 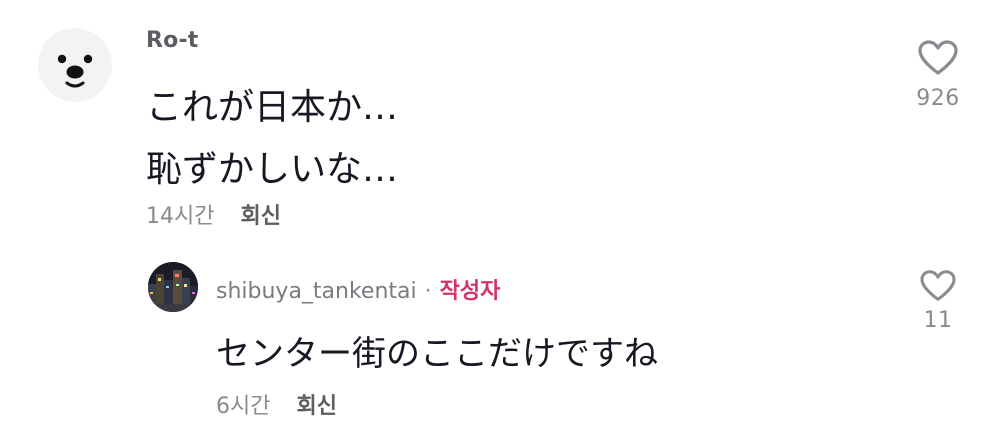 What do you see at coordinates (180, 216) in the screenshot?
I see `comment-timestamp: 14시간` at bounding box center [180, 216].